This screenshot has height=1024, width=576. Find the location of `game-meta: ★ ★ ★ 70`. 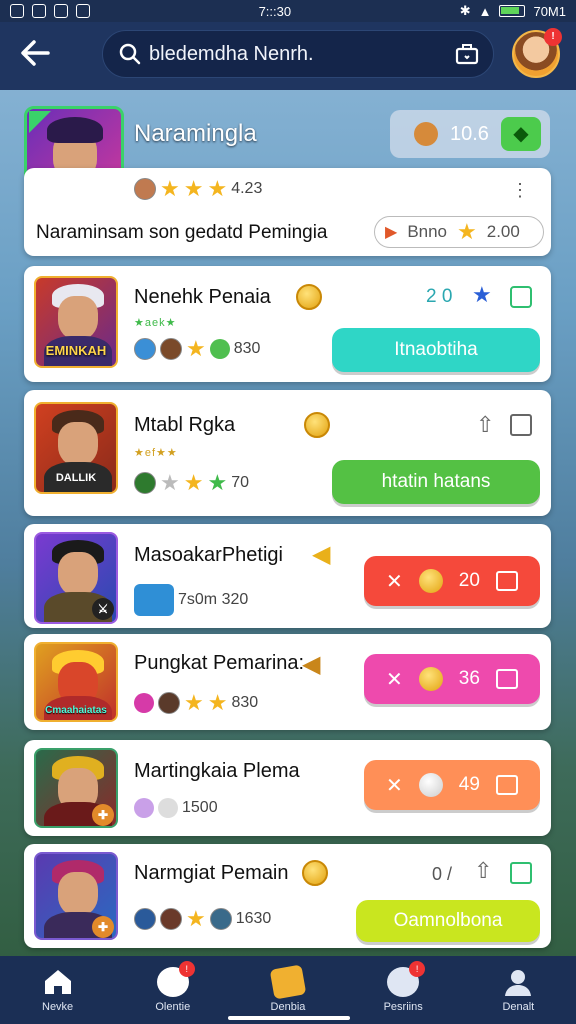

game-meta: ★ ★ ★ 70 is located at coordinates (191, 483).